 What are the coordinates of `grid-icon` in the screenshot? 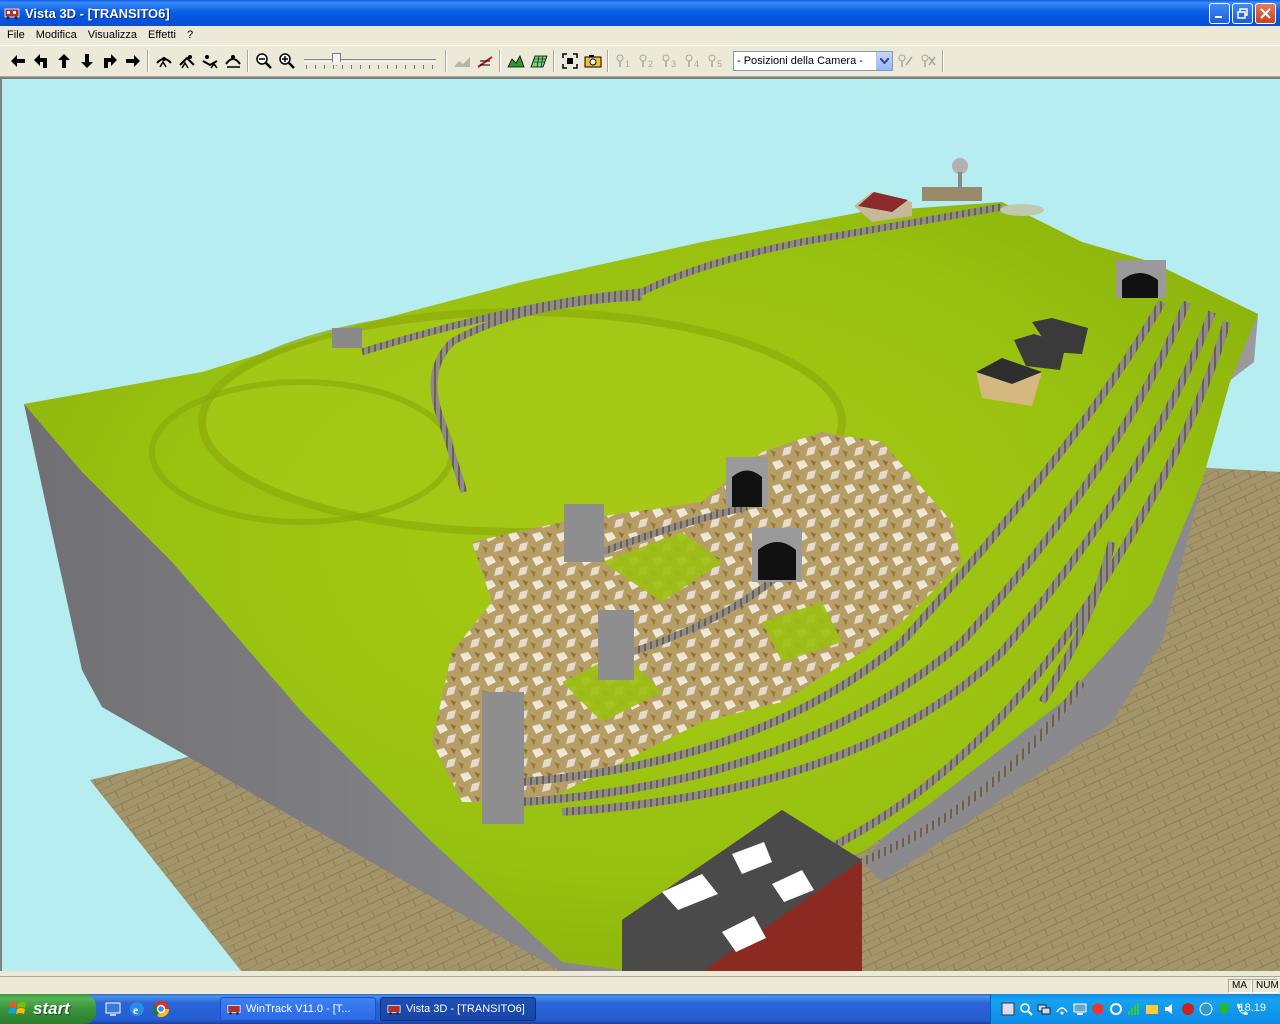 It's located at (538, 61).